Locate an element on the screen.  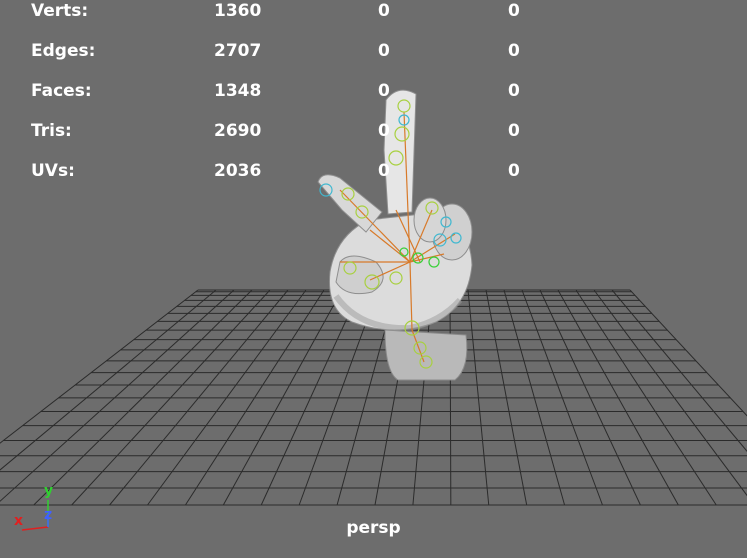
stat-row: Faces: 1348 0 0 is located at coordinates (373, 91).